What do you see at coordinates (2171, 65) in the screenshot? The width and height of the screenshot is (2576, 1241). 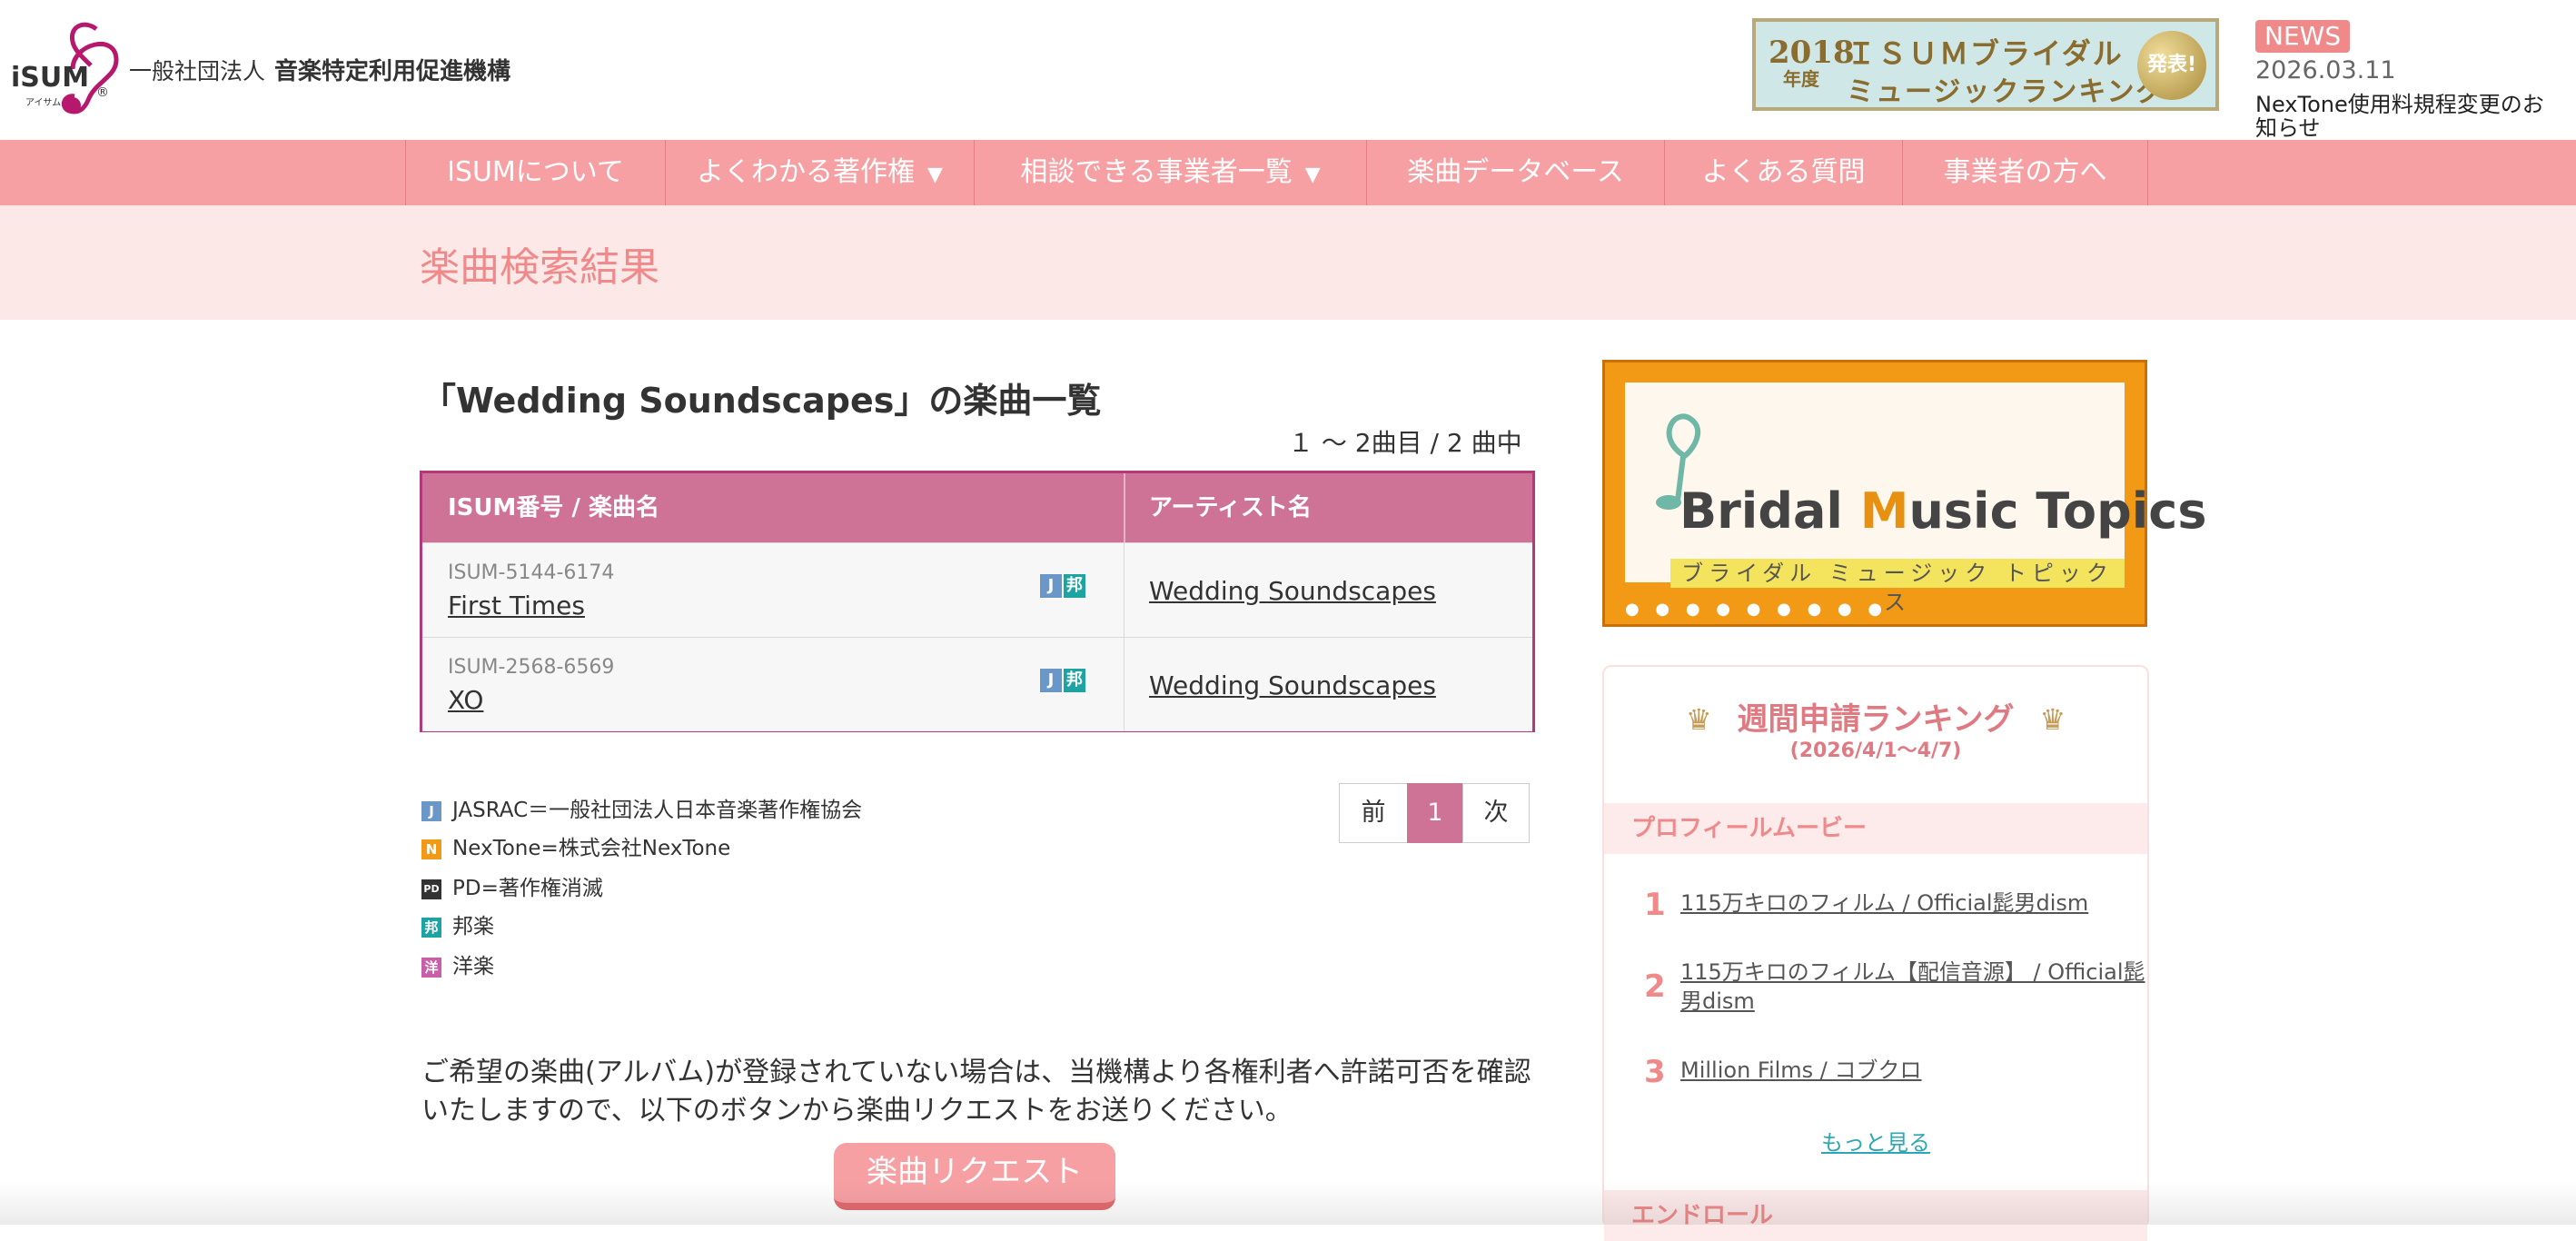 I see `announcement-seal: 発表!` at bounding box center [2171, 65].